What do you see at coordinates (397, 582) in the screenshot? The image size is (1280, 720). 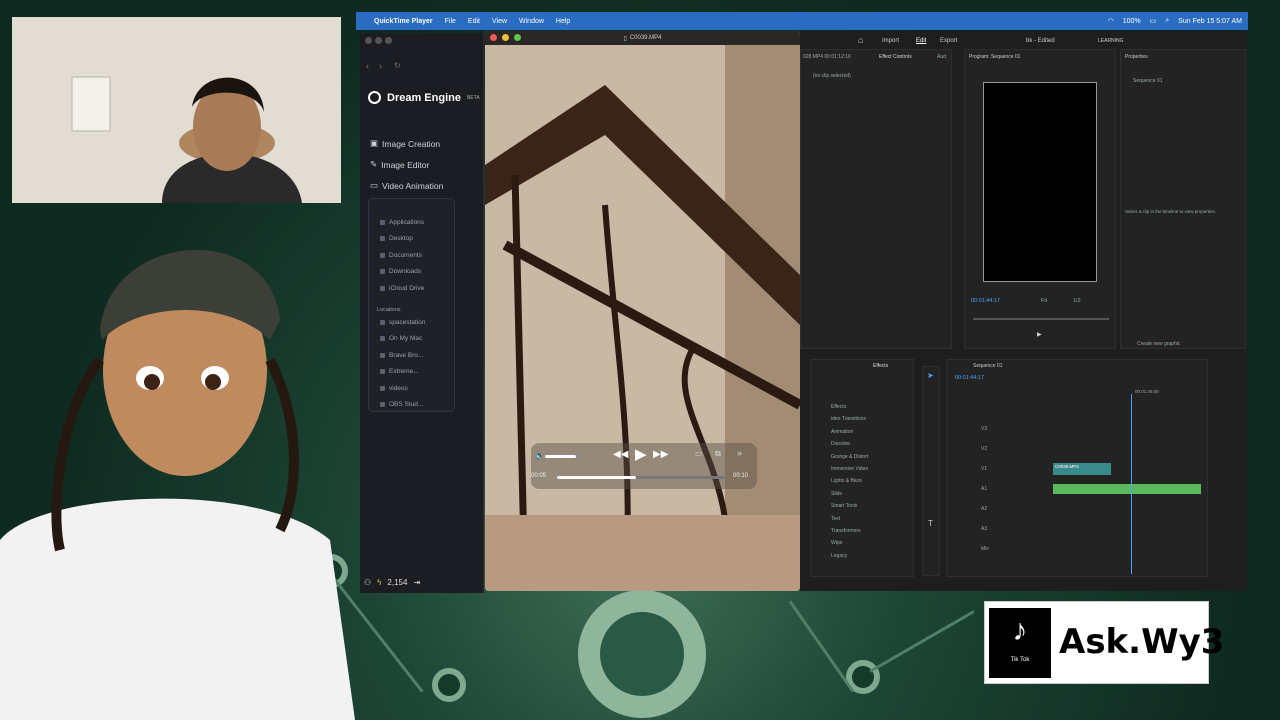 I see `credits-count: 2,154` at bounding box center [397, 582].